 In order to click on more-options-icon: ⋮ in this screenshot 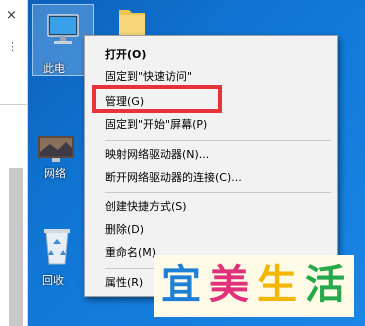, I will do `click(12, 46)`.